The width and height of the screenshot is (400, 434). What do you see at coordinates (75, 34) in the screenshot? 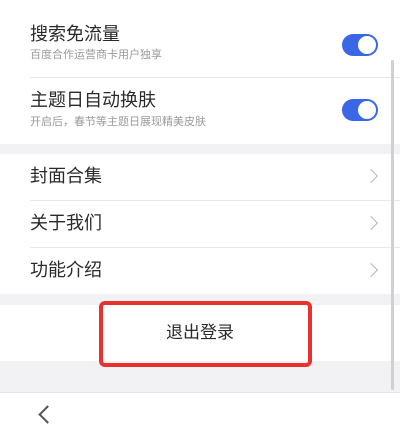
I see `setting-title: 搜索免流量` at bounding box center [75, 34].